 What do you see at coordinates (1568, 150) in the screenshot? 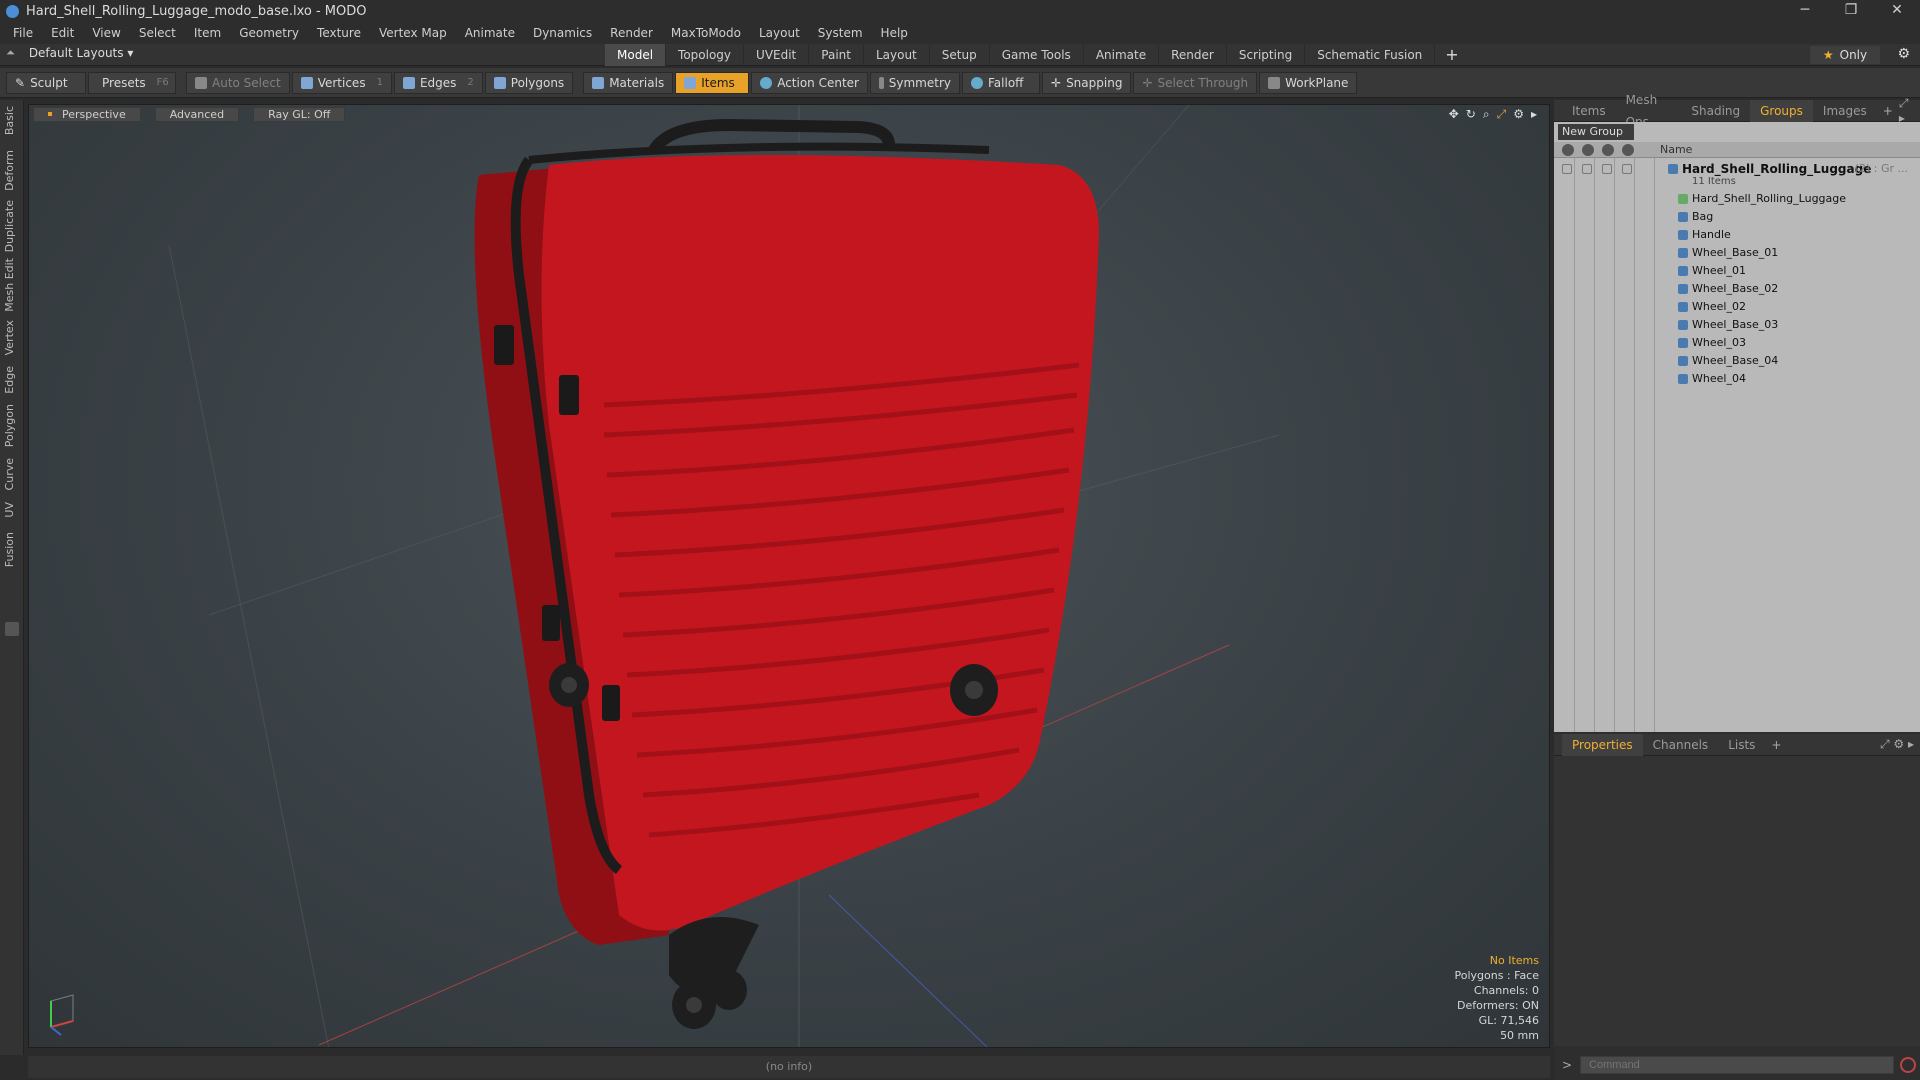
I see `visibility-icon` at bounding box center [1568, 150].